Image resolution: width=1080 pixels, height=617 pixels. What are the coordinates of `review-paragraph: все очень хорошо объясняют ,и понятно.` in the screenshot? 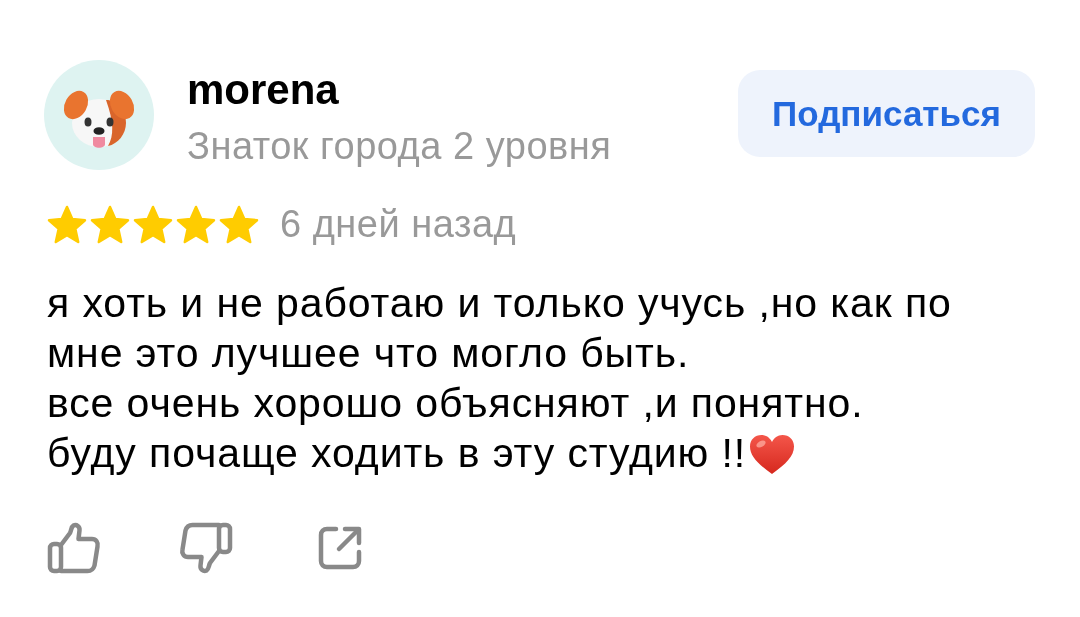 It's located at (455, 403).